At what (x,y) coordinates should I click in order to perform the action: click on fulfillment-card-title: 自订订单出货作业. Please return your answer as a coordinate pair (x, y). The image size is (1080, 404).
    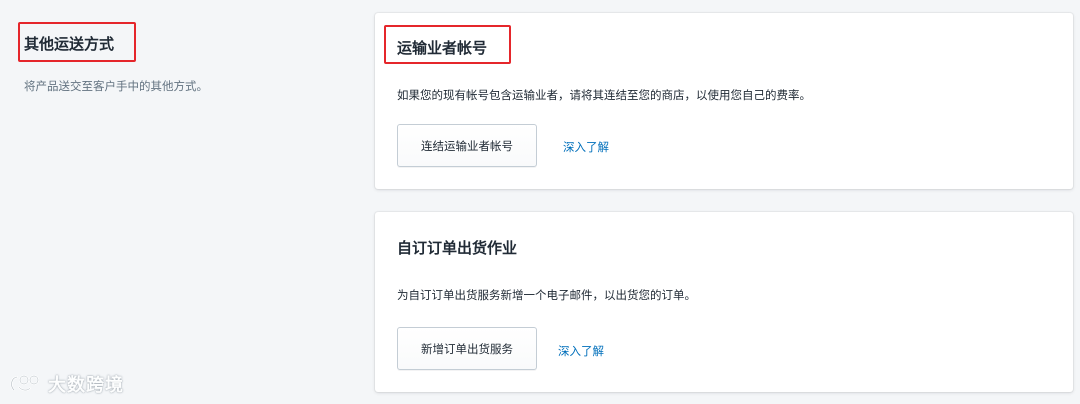
    Looking at the image, I should click on (457, 248).